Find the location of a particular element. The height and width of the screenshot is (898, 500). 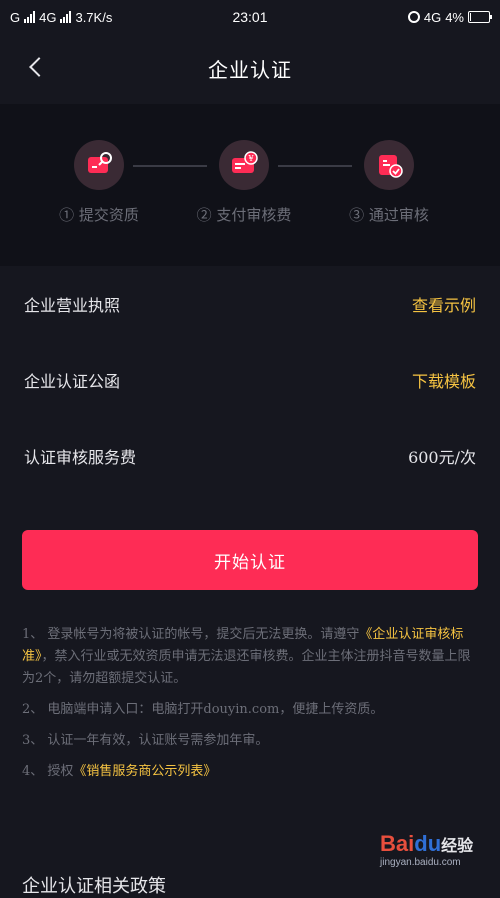

network-type: 4G is located at coordinates (432, 17).